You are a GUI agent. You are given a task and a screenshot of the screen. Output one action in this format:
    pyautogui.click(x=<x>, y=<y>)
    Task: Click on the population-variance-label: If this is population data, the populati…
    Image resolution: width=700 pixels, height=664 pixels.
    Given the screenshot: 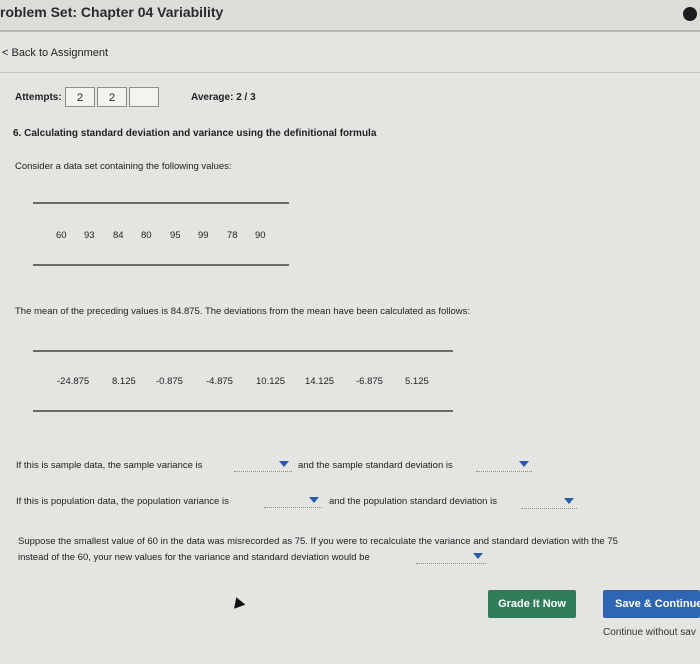 What is the action you would take?
    pyautogui.click(x=122, y=501)
    